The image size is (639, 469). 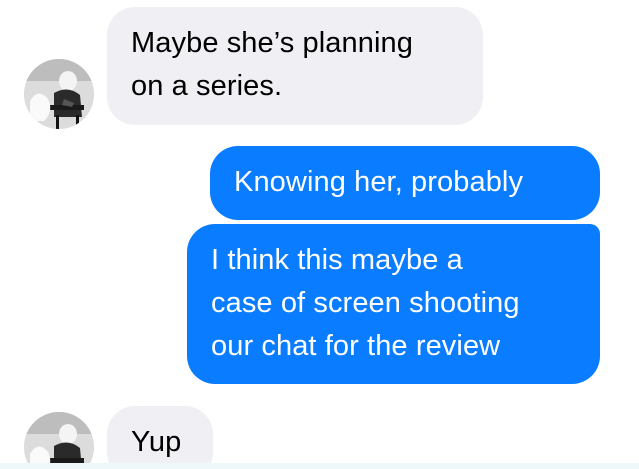 I want to click on message-bubble-incoming: Yup, so click(x=160, y=437).